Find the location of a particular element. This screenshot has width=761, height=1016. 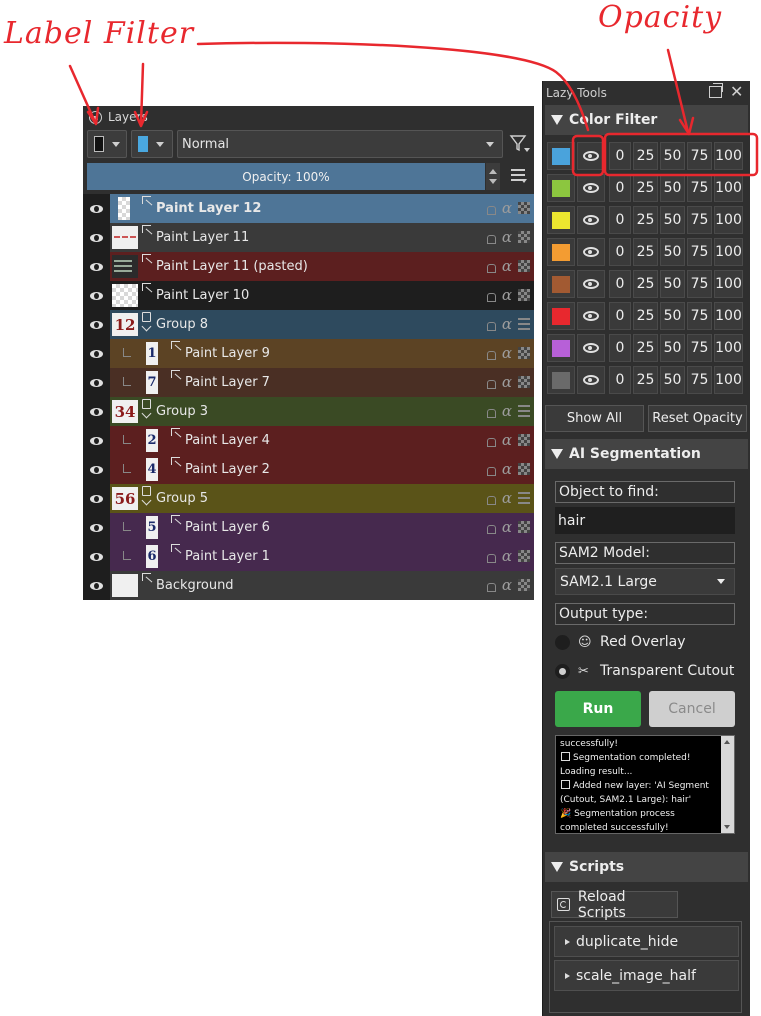

layer-row: Paint Layer 12 α is located at coordinates (308, 208).